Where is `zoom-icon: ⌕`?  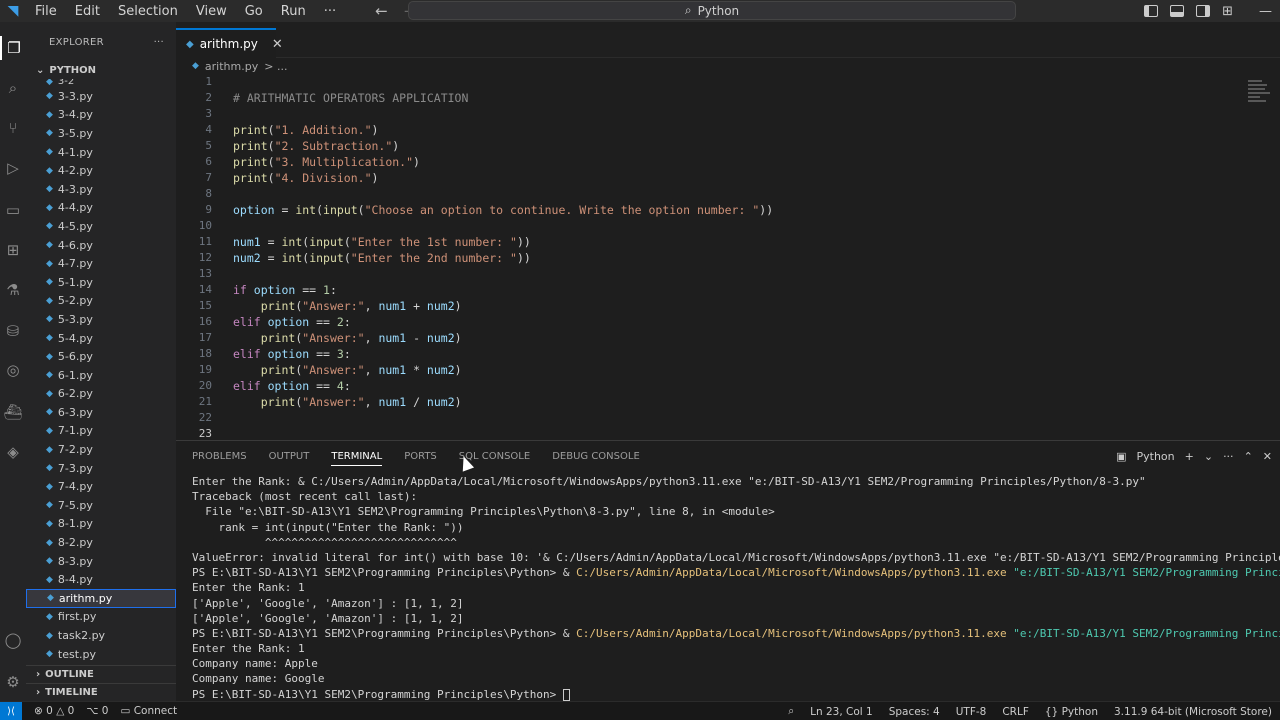
zoom-icon: ⌕ is located at coordinates (791, 711).